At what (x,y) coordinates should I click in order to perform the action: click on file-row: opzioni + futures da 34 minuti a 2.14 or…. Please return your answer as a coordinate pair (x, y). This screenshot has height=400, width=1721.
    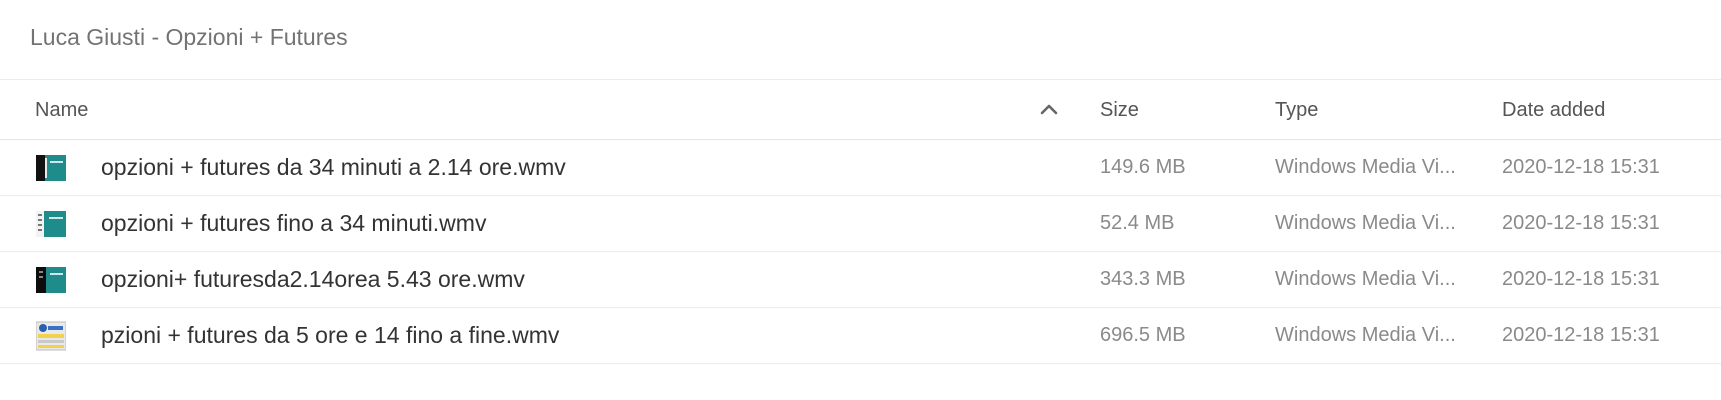
    Looking at the image, I should click on (860, 168).